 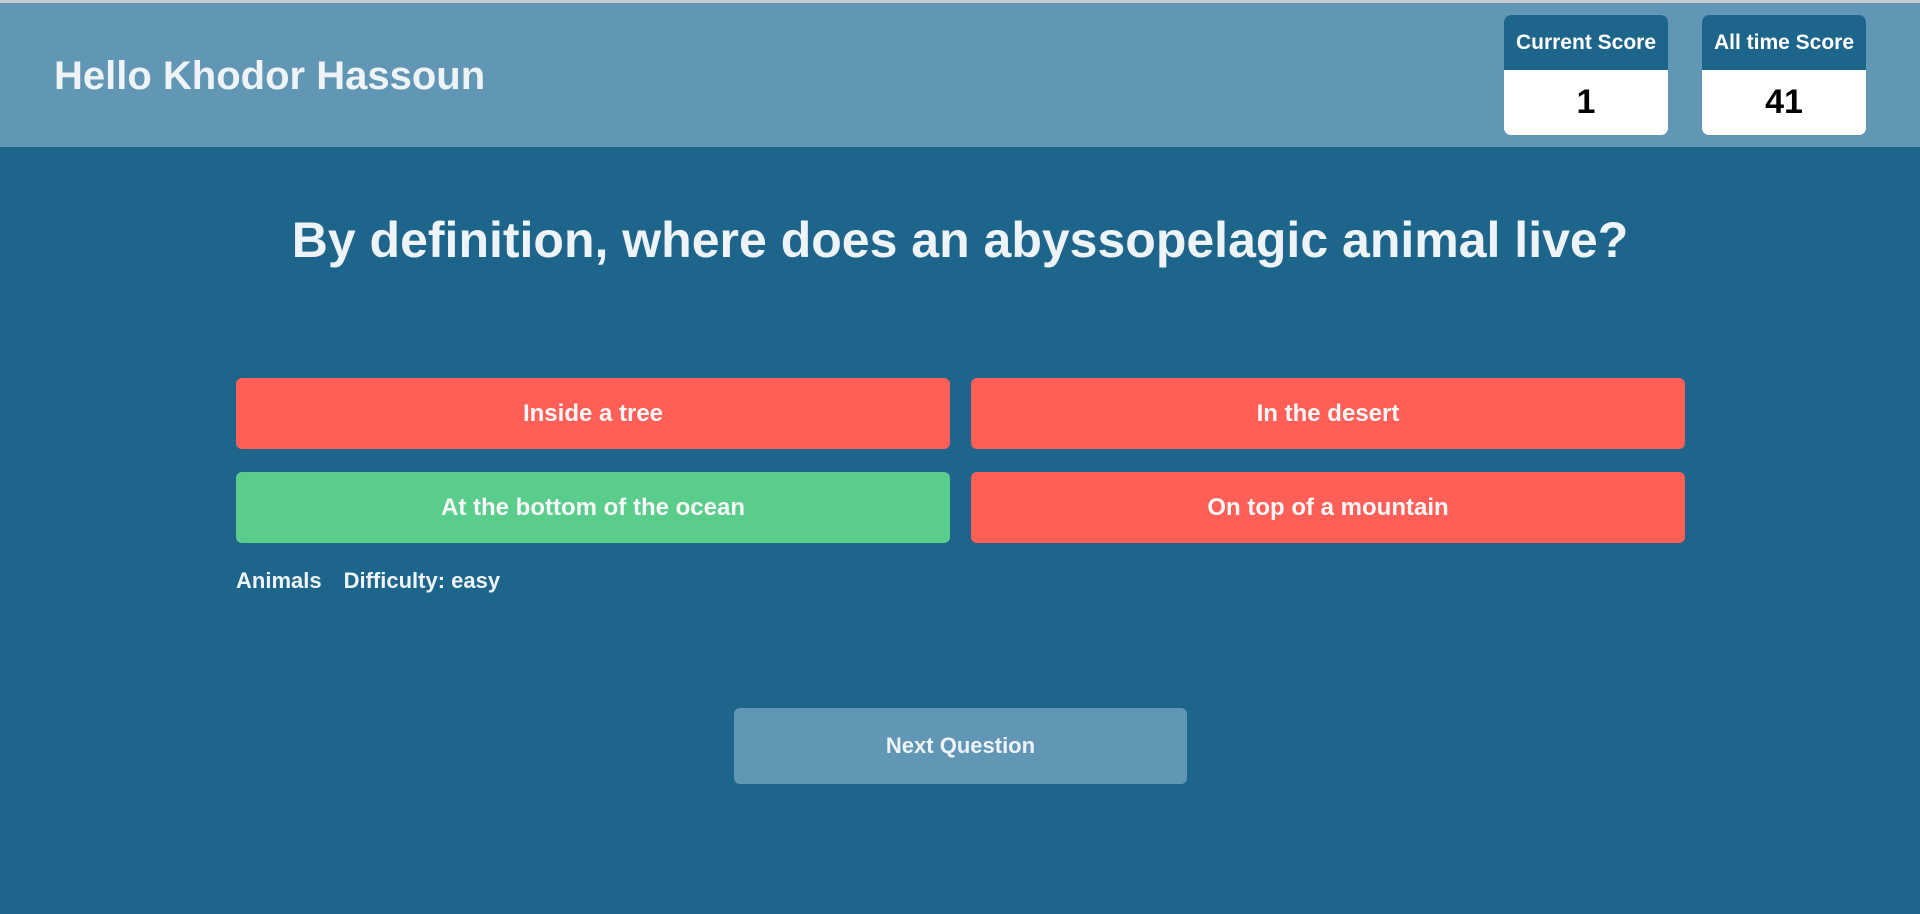 What do you see at coordinates (1784, 42) in the screenshot?
I see `all-time-score-label: All time Score` at bounding box center [1784, 42].